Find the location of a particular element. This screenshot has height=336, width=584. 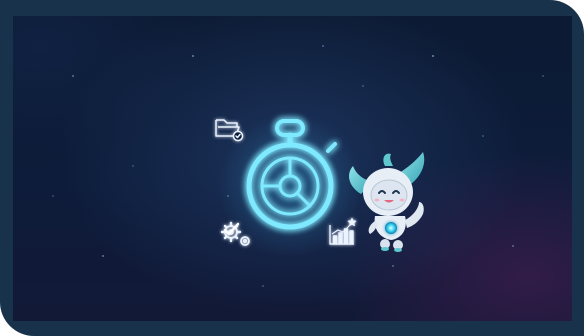

robot-face is located at coordinates (389, 195).